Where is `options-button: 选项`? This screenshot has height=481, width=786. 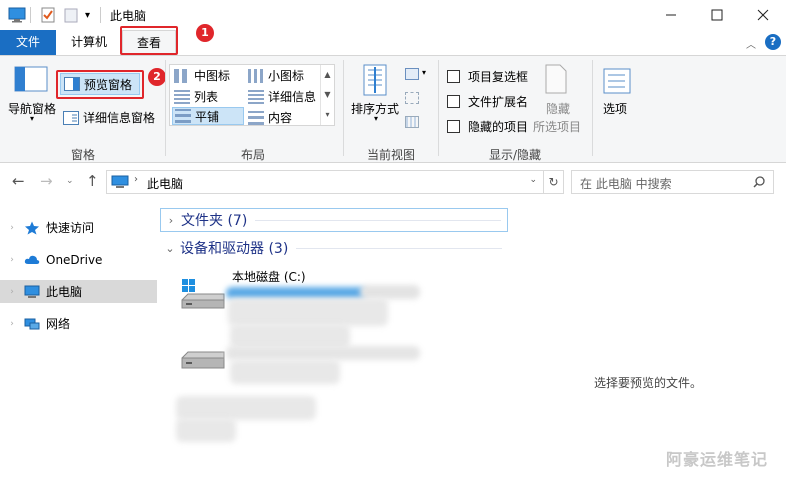
options-button: 选项 is located at coordinates (615, 108).